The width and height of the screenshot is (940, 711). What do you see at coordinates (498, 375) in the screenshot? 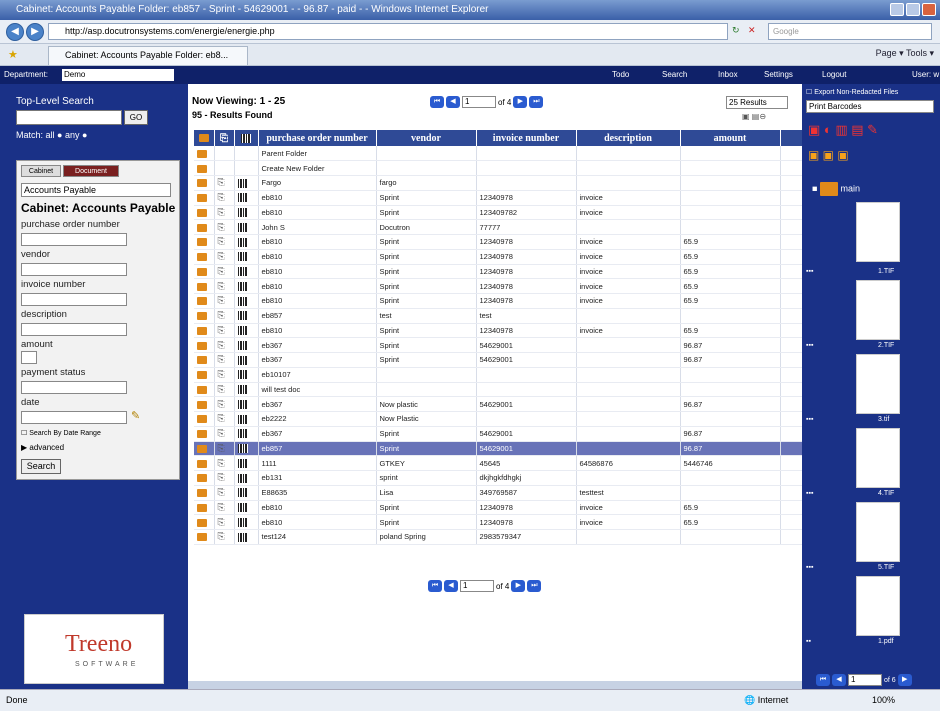
I see `table-row: ⎘ eb10107` at bounding box center [498, 375].